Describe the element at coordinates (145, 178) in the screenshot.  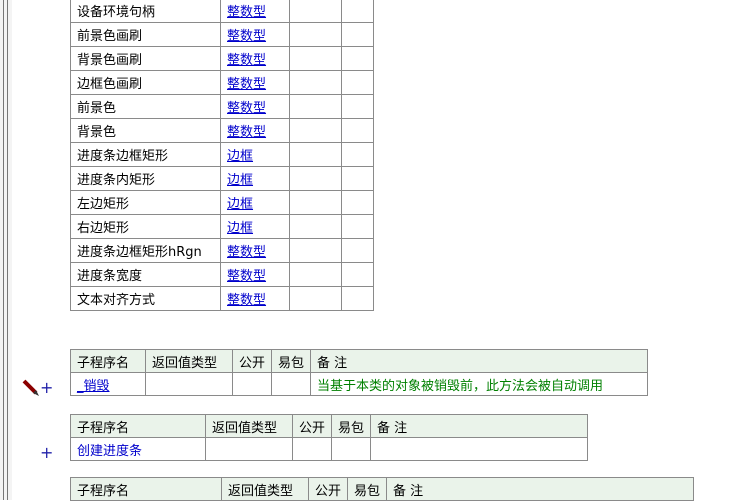
I see `variable-name: 进度条内矩形` at that location.